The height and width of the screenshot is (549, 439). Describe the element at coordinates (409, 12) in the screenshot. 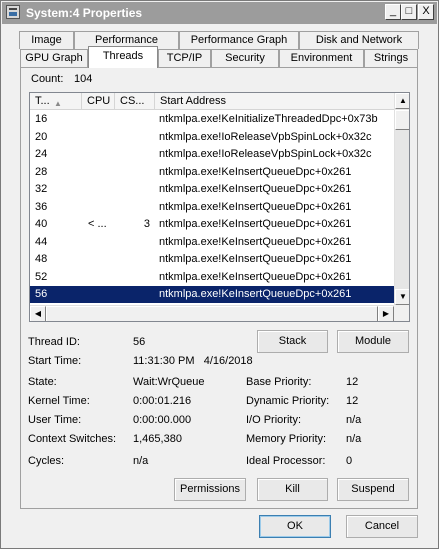

I see `maximize-button: □` at that location.